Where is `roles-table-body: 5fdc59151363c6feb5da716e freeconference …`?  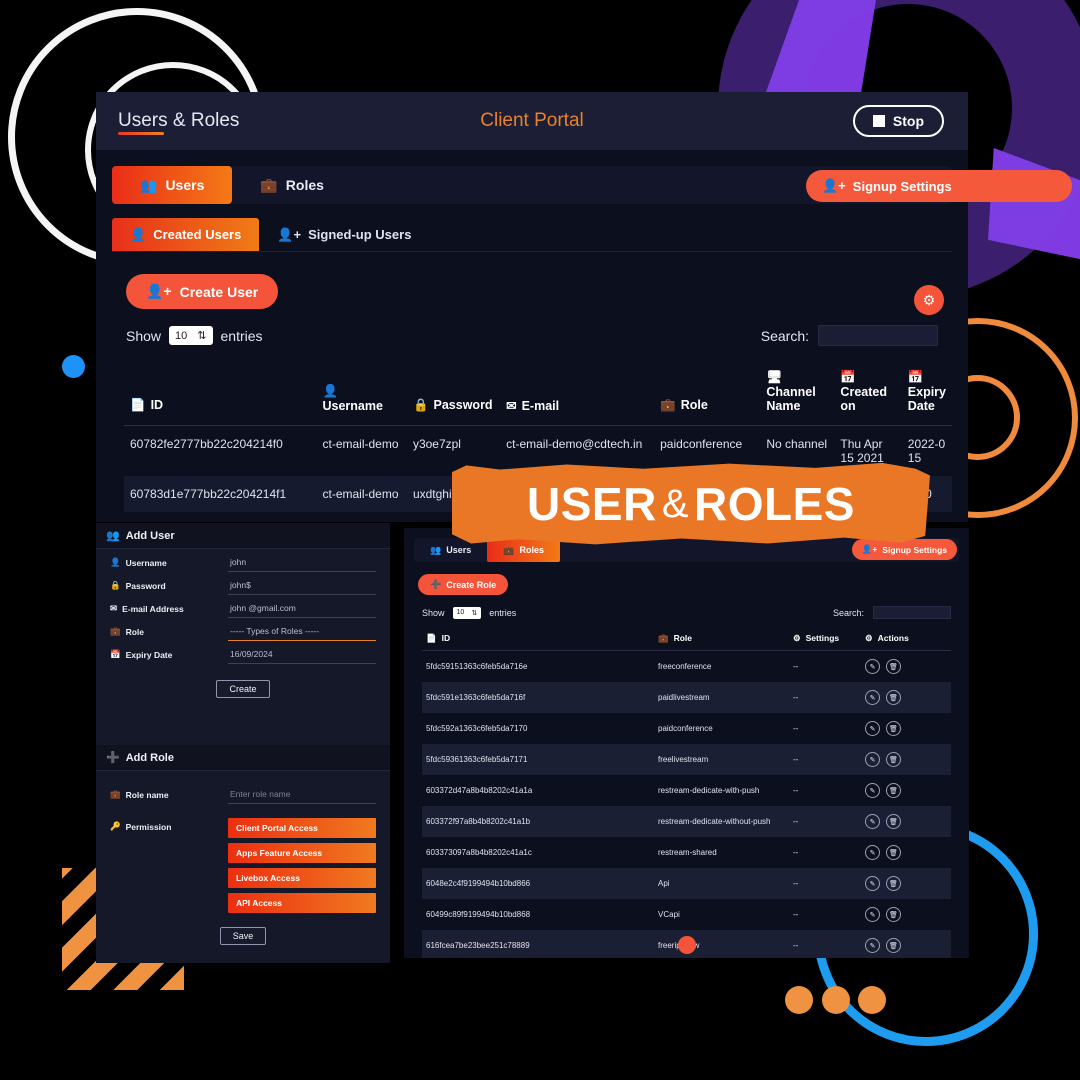 roles-table-body: 5fdc59151363c6feb5da716e freeconference … is located at coordinates (686, 804).